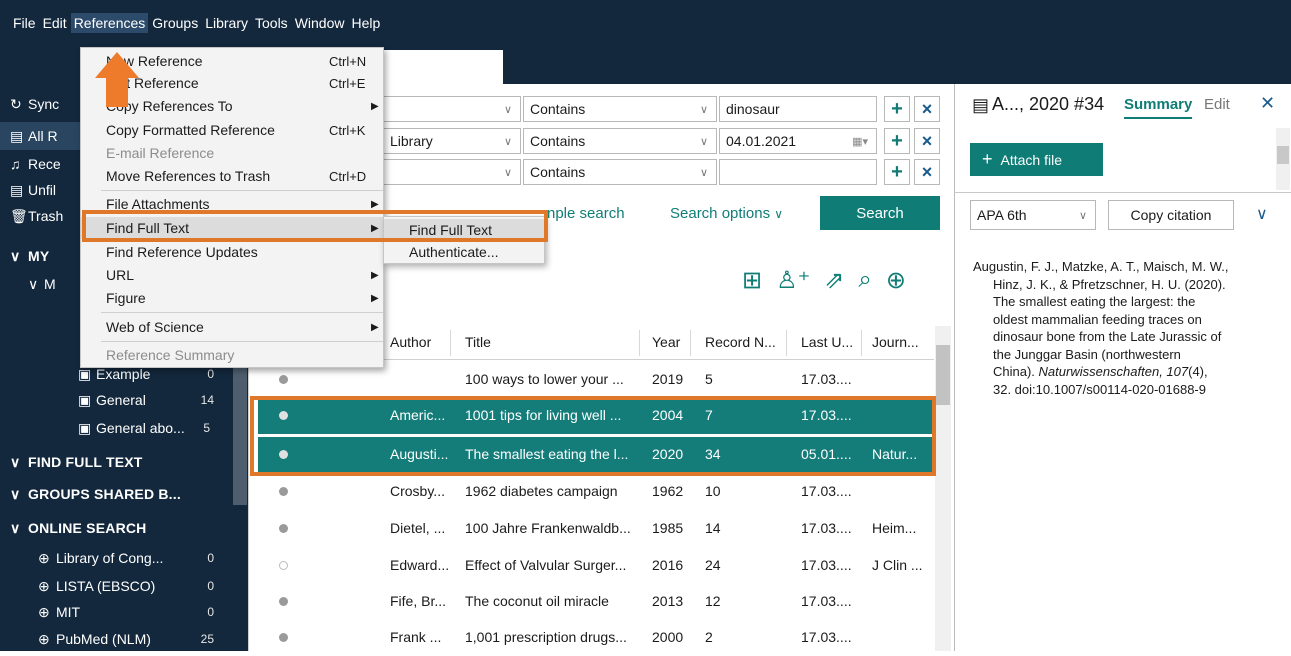  Describe the element at coordinates (116, 558) in the screenshot. I see `sidebar-item-library-of-congress: ⊕ Library of Cong... 0` at that location.